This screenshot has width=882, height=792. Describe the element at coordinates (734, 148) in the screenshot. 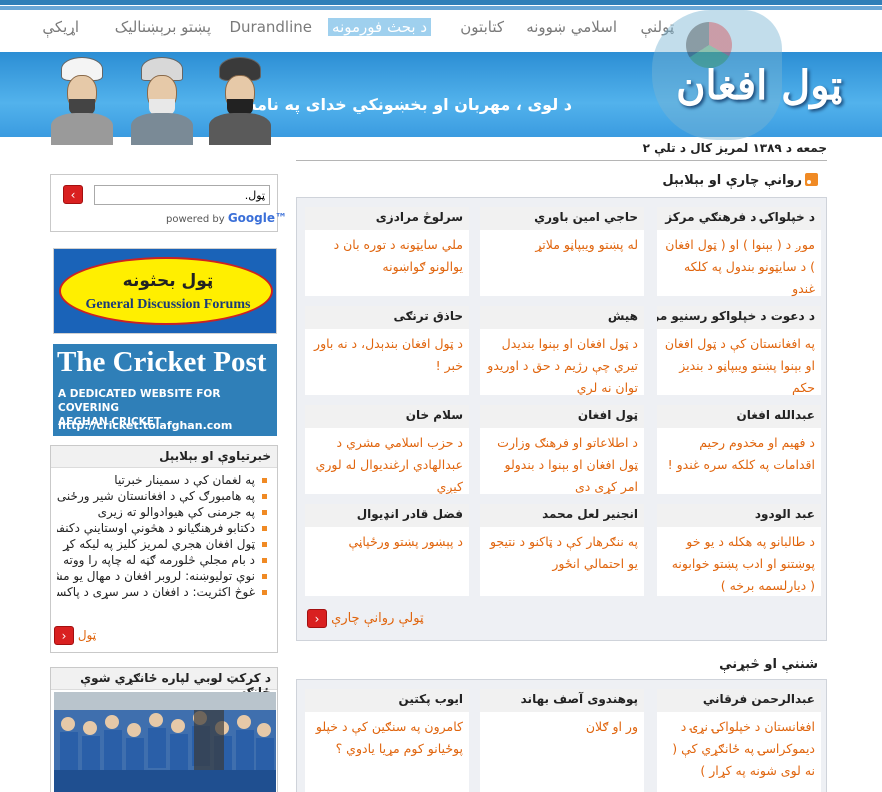

I see `current-date: جمعه د ۱۳۸۹ لمریز کال د تلې ۲` at that location.